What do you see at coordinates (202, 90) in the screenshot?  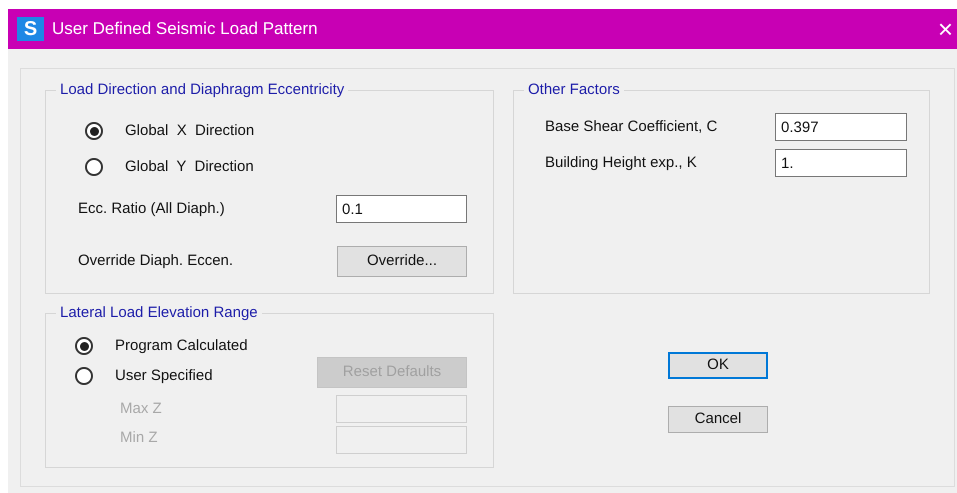 I see `group-title: Load Direction and Diaphragm Eccentricity` at bounding box center [202, 90].